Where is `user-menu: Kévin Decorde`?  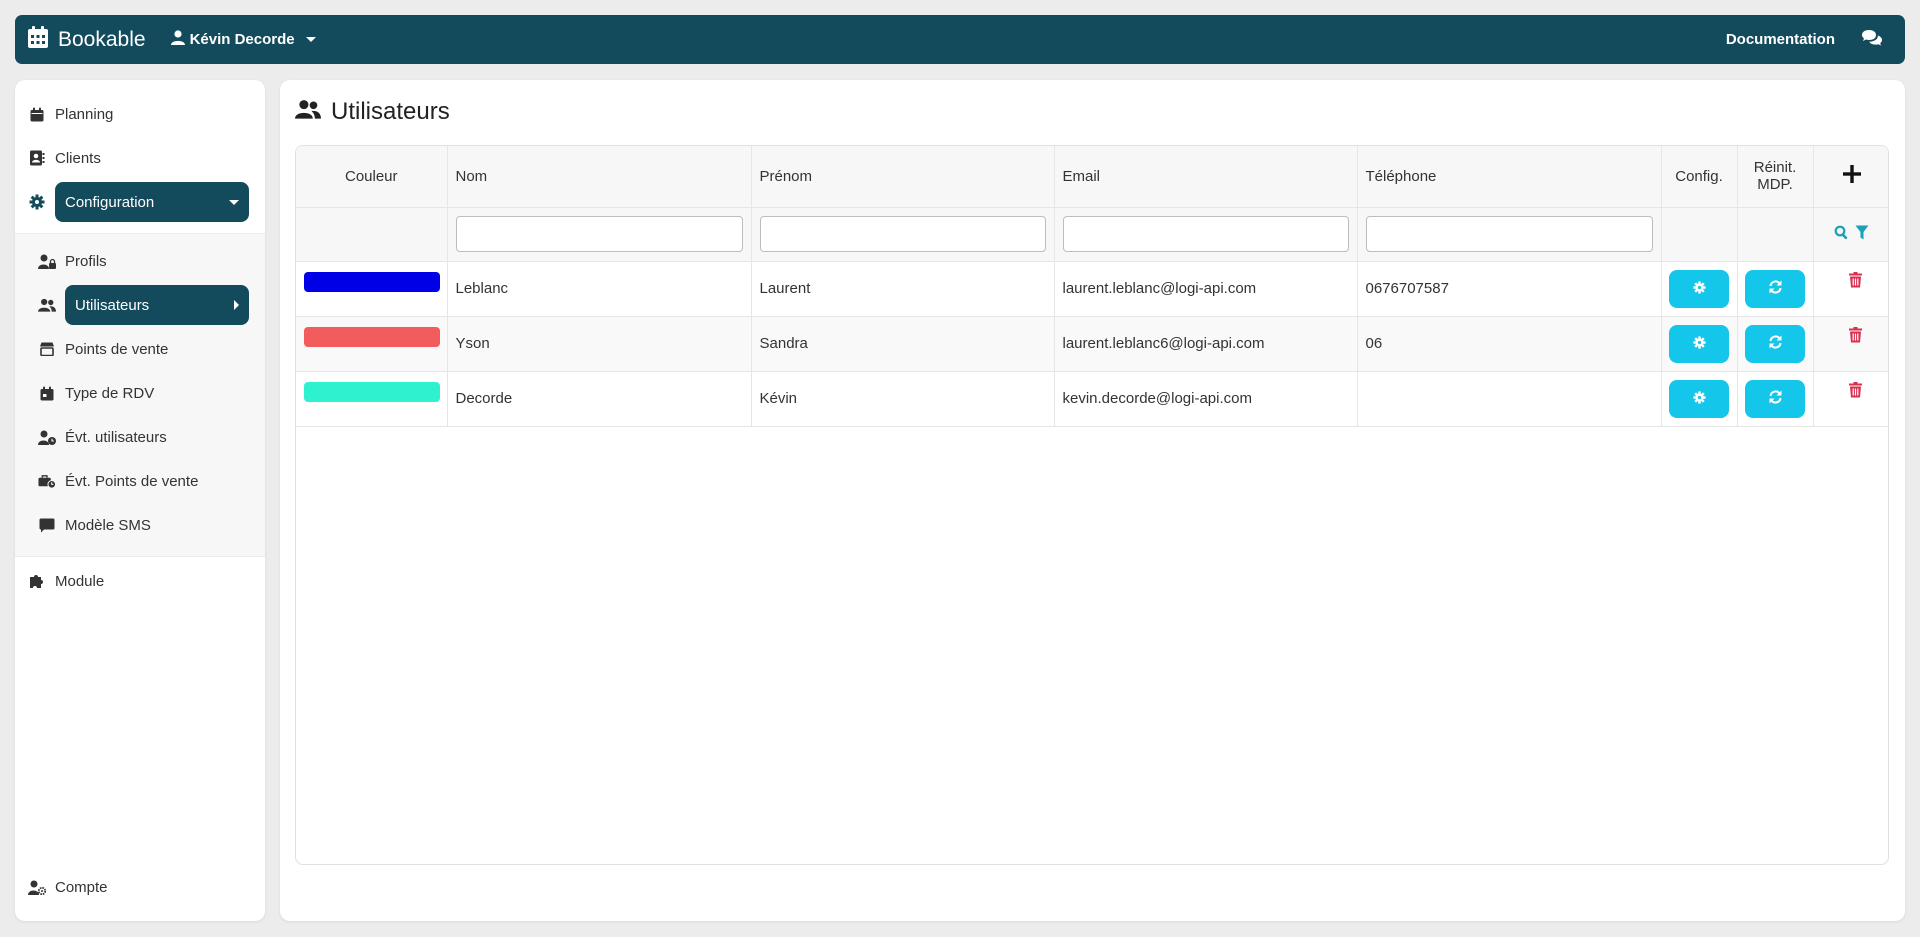
user-menu: Kévin Decorde is located at coordinates (243, 39).